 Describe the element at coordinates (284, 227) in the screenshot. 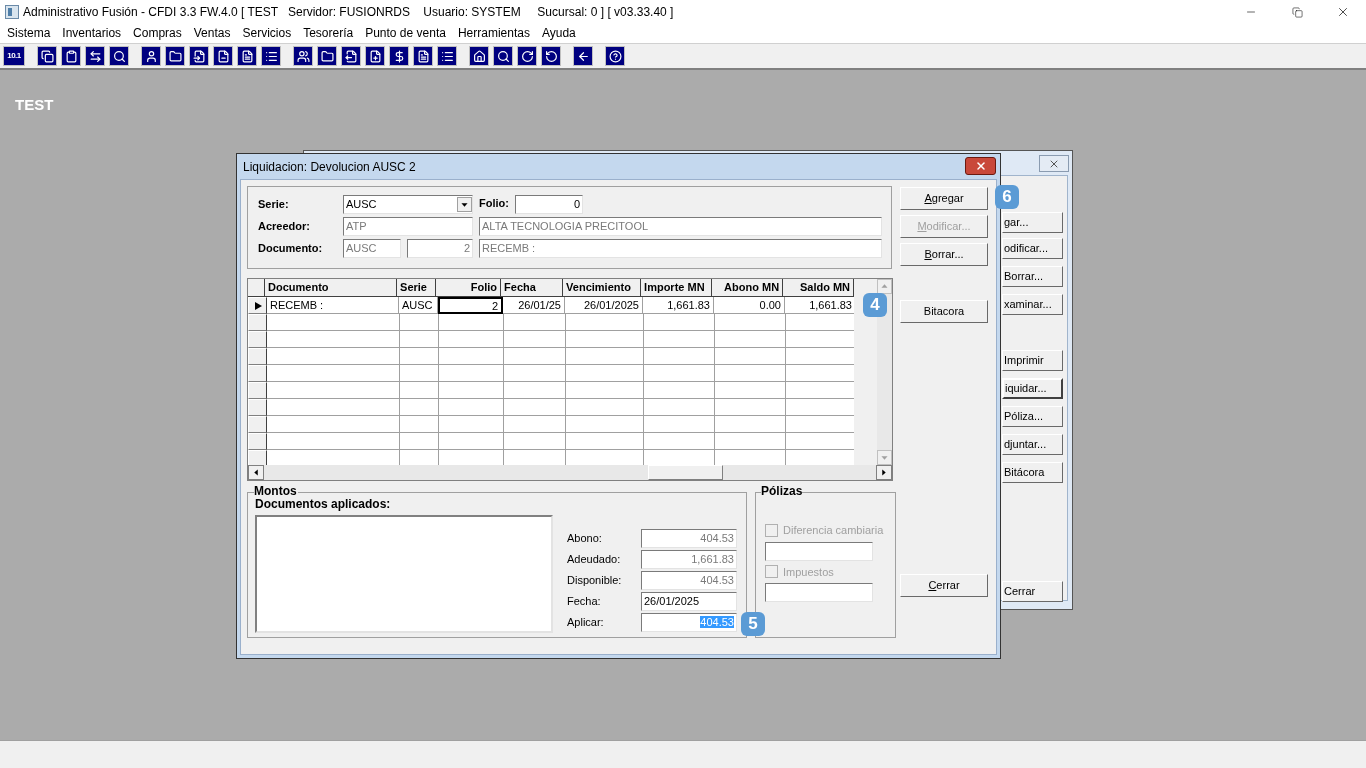

I see `field-label: Acreedor:` at that location.